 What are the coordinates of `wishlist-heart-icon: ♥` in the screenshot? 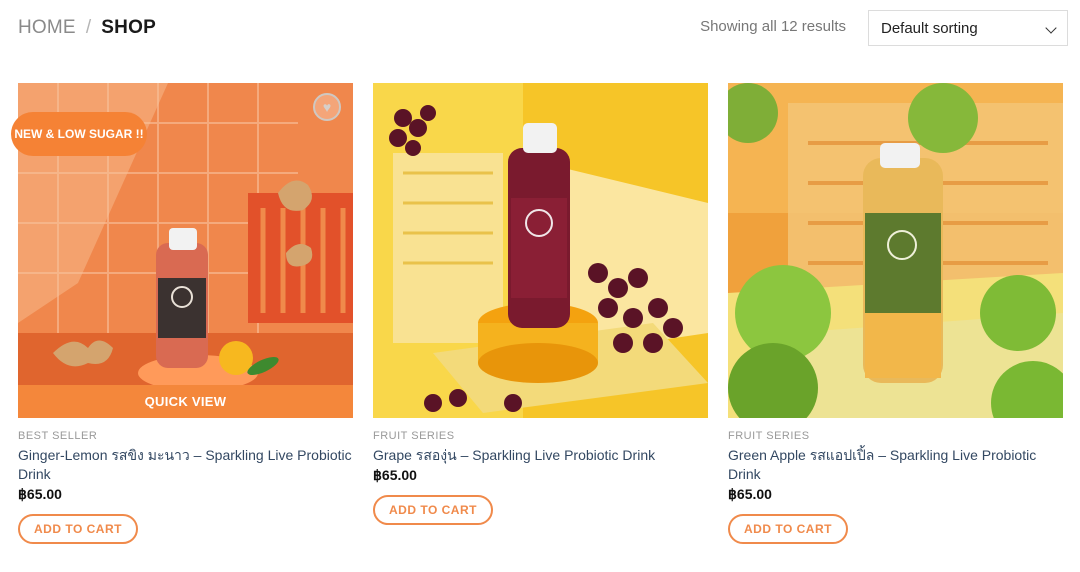 It's located at (327, 107).